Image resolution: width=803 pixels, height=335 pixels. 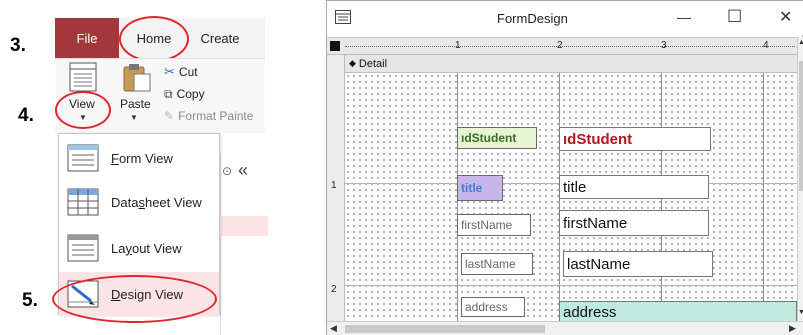 I want to click on maximize-icon: ☐, so click(x=734, y=17).